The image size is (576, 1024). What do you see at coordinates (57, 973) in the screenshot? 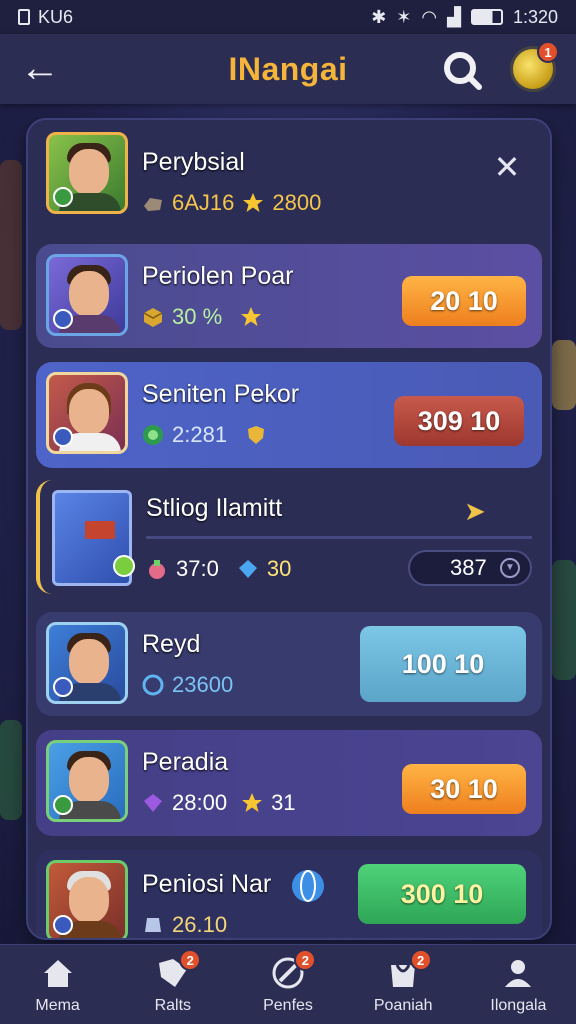
I see `home-icon` at bounding box center [57, 973].